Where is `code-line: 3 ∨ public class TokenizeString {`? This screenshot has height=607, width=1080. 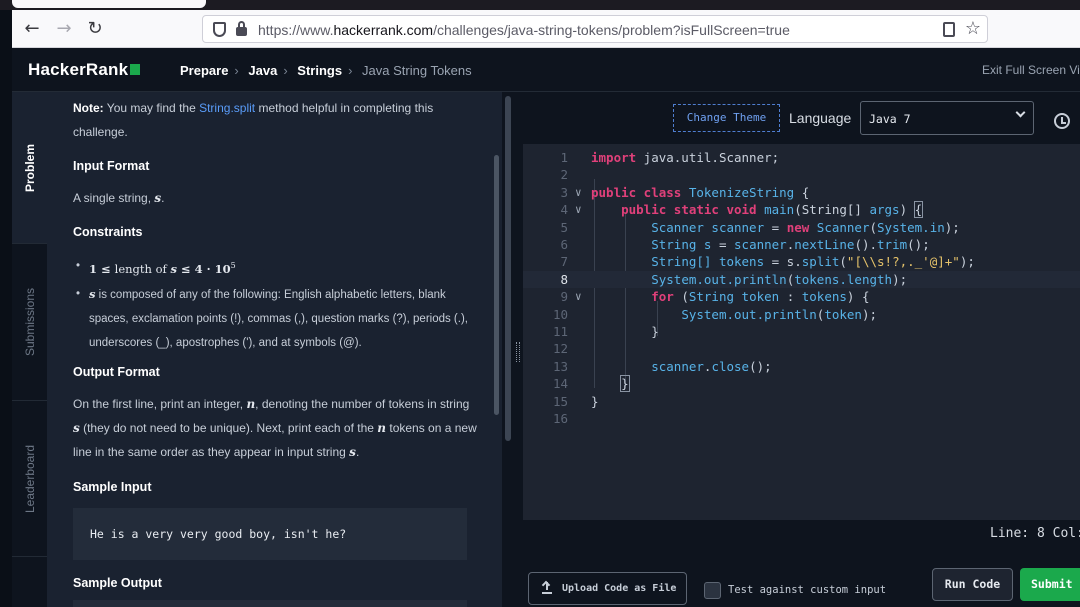 code-line: 3 ∨ public class TokenizeString { is located at coordinates (801, 192).